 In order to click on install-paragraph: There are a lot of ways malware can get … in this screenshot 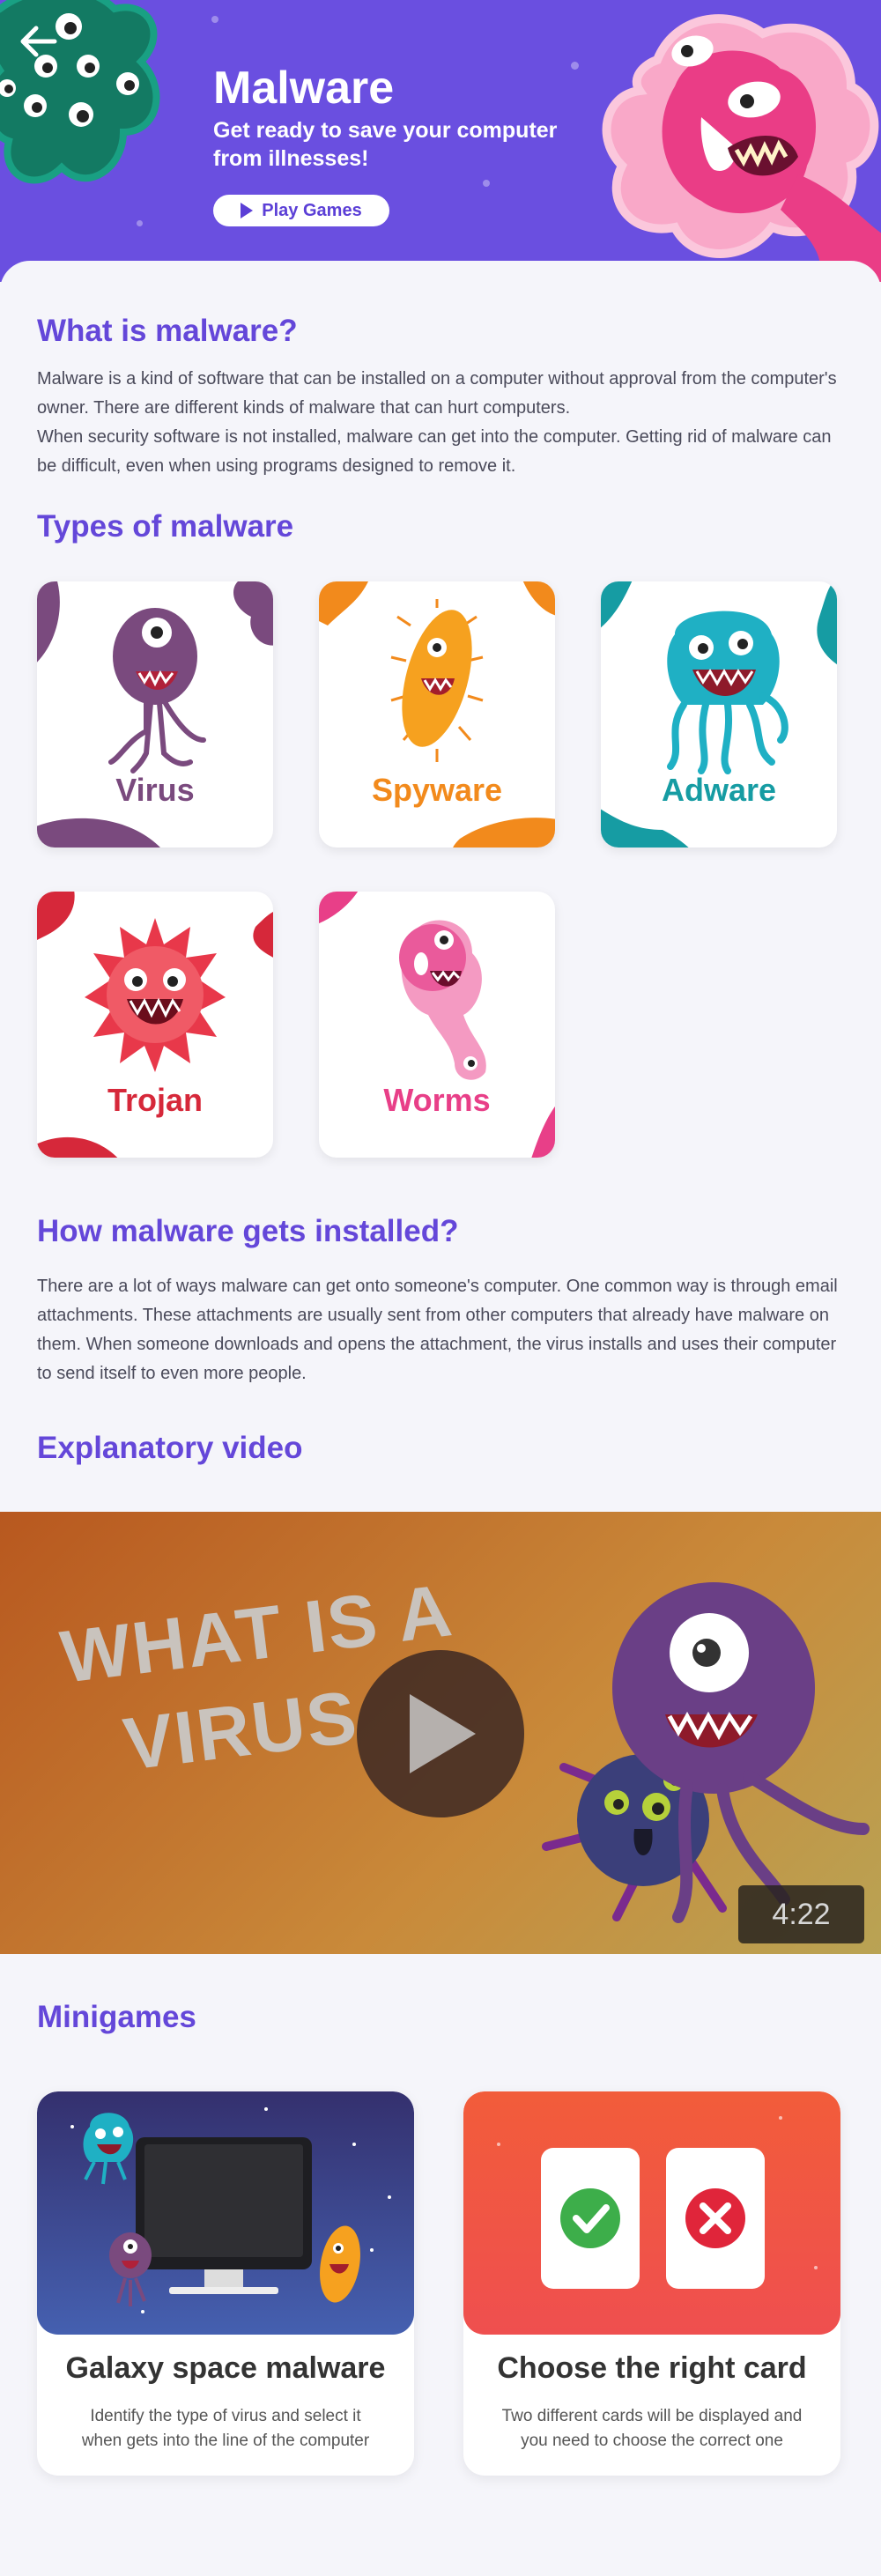, I will do `click(437, 1330)`.